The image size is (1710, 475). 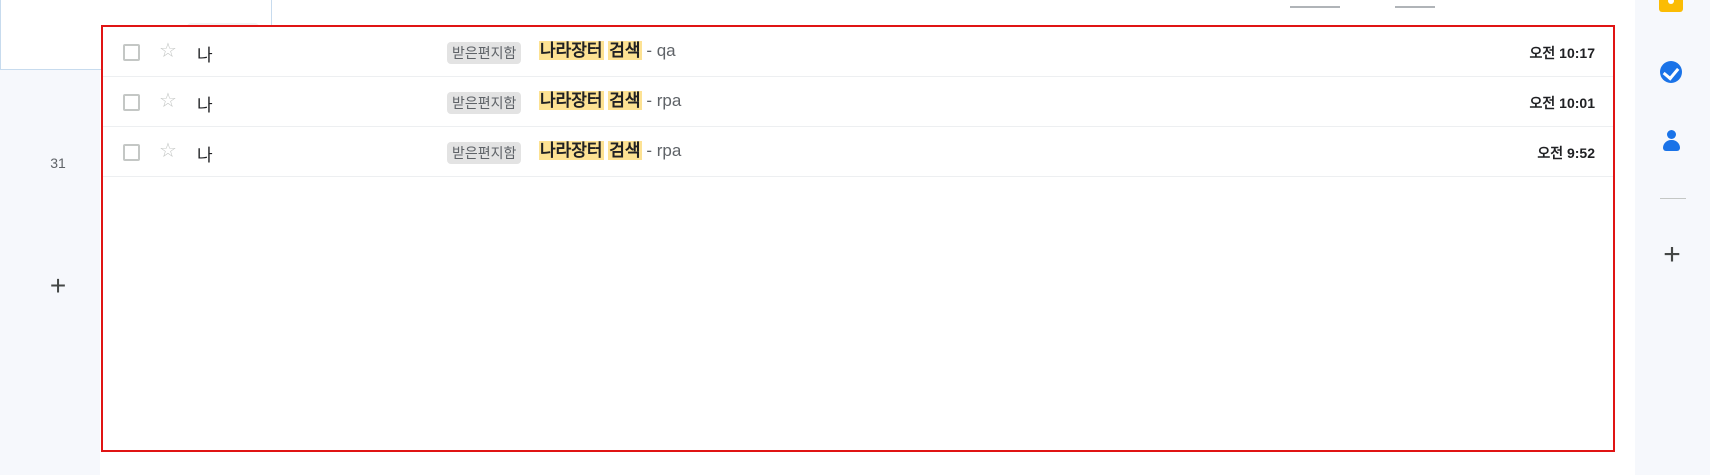 I want to click on left-rail: 3 31 +, so click(x=50, y=237).